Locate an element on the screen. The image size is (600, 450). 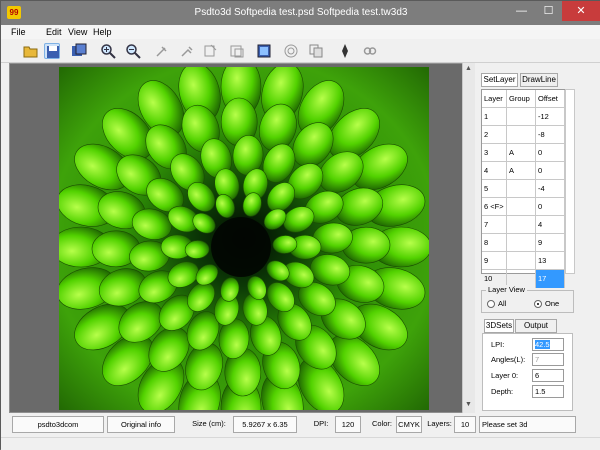
column-header: Group is located at coordinates (521, 99).